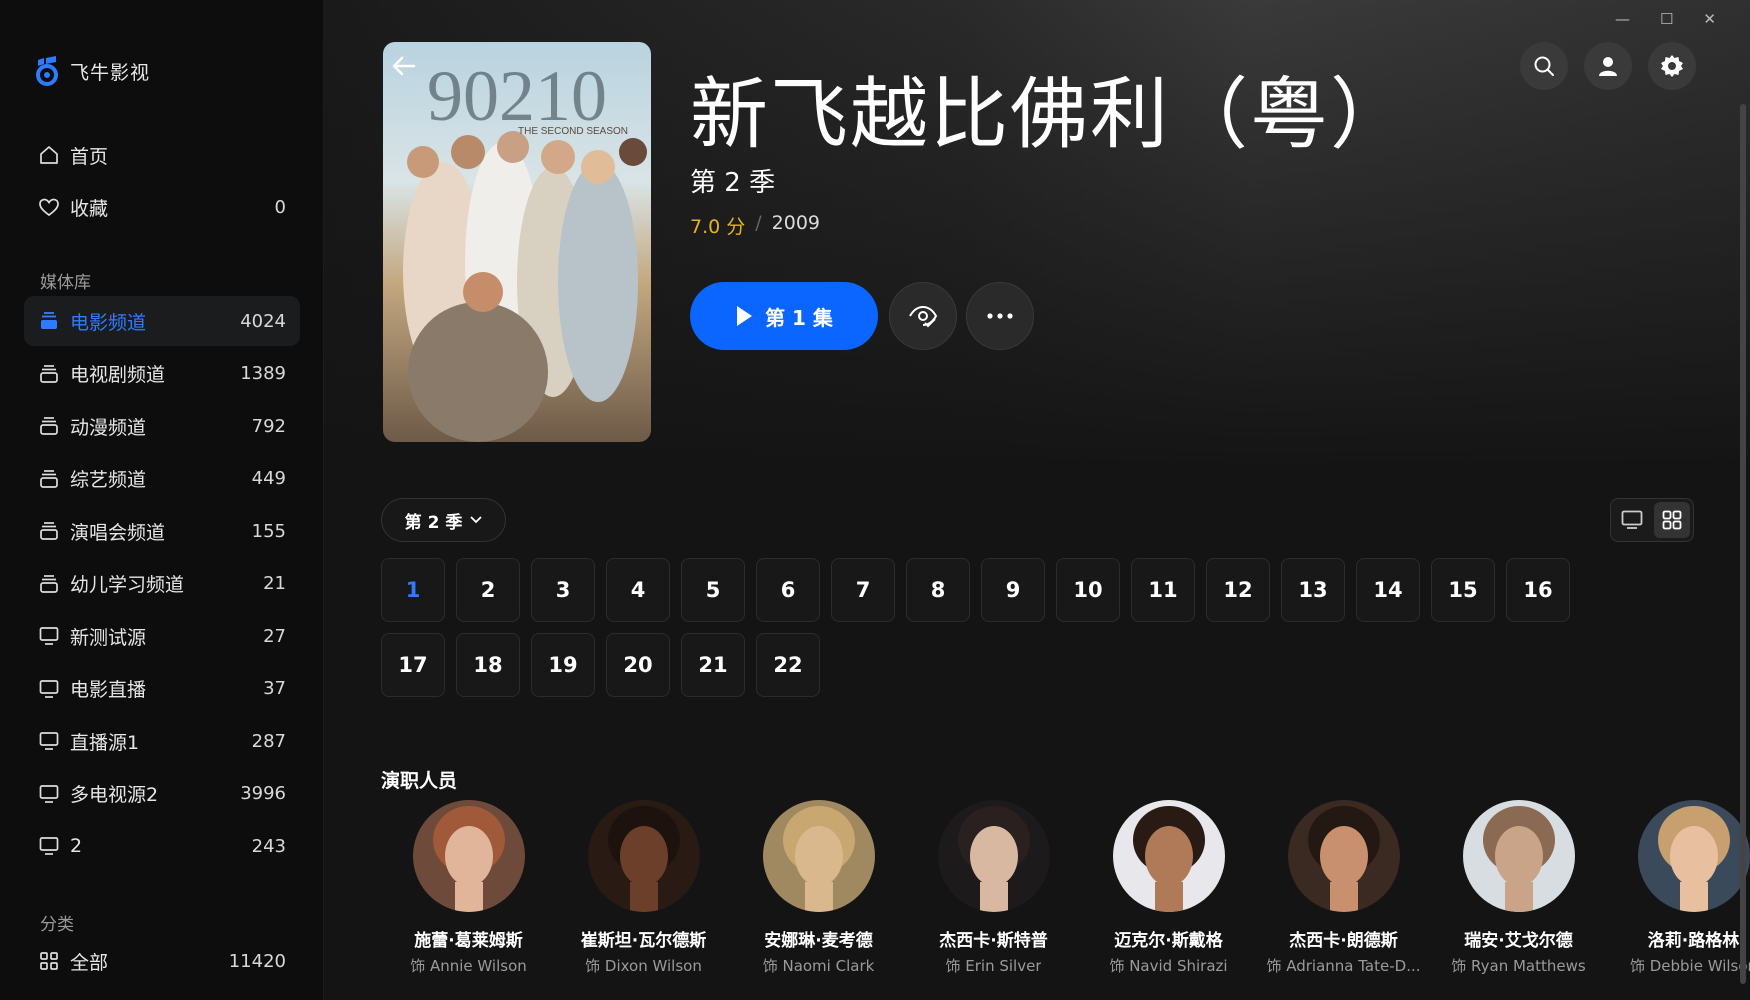  I want to click on episode-button: 14, so click(1388, 590).